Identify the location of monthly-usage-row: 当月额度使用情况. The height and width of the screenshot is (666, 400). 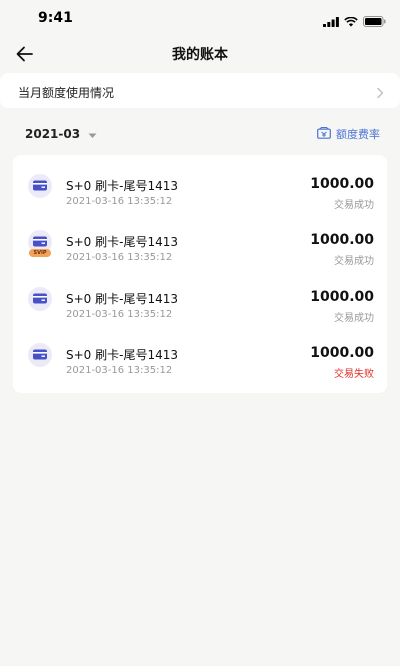
(200, 90).